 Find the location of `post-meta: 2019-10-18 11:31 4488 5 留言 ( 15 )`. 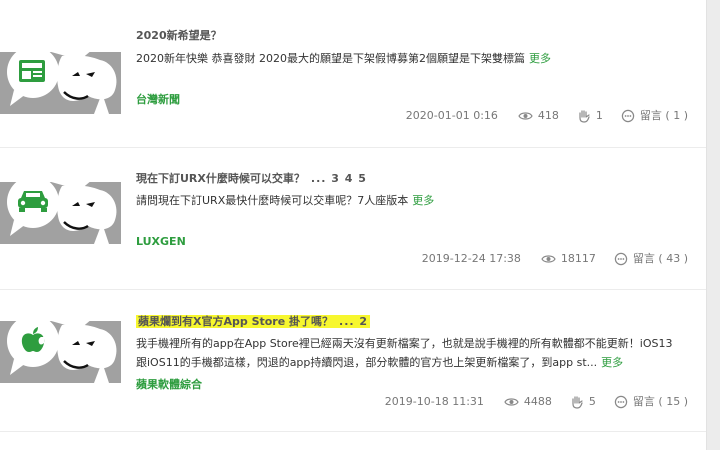

post-meta: 2019-10-18 11:31 4488 5 留言 ( 15 ) is located at coordinates (536, 402).